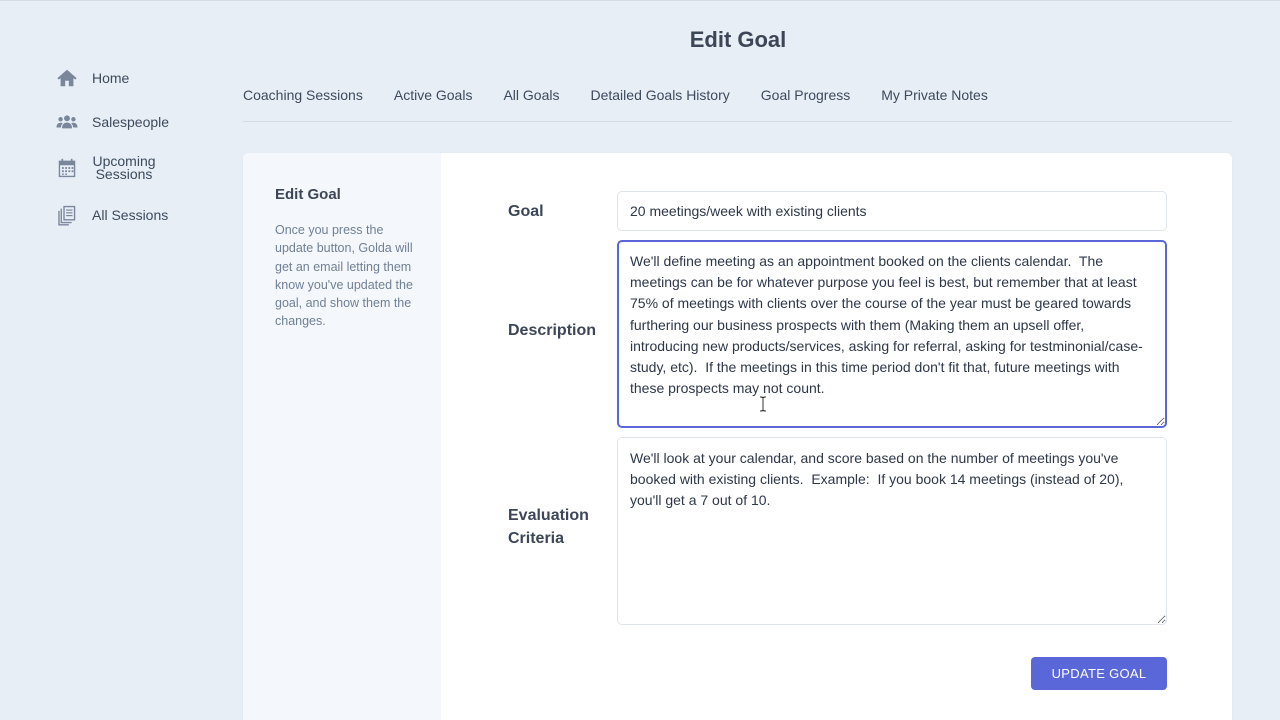 This screenshot has width=1280, height=720. Describe the element at coordinates (805, 96) in the screenshot. I see `tab-goal-progress: Goal Progress` at that location.